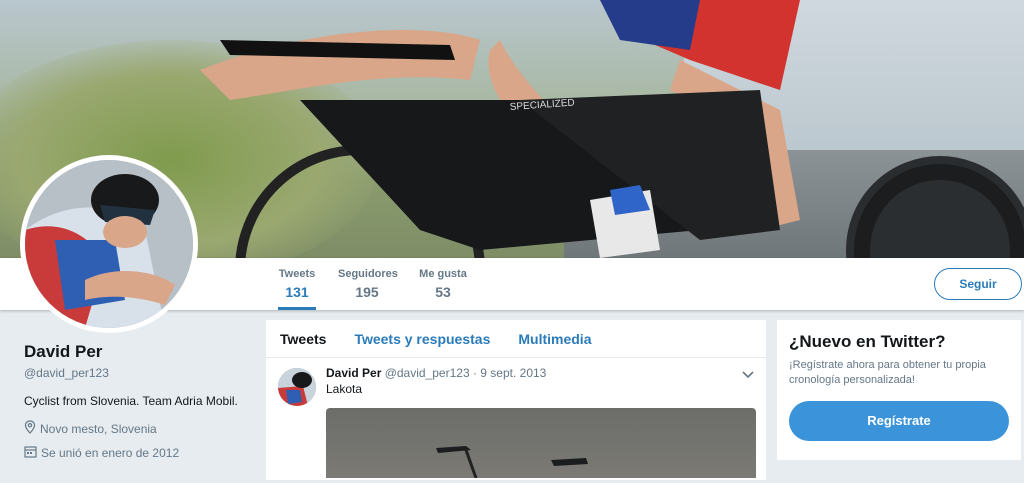  Describe the element at coordinates (30, 453) in the screenshot. I see `calendar-icon` at that location.